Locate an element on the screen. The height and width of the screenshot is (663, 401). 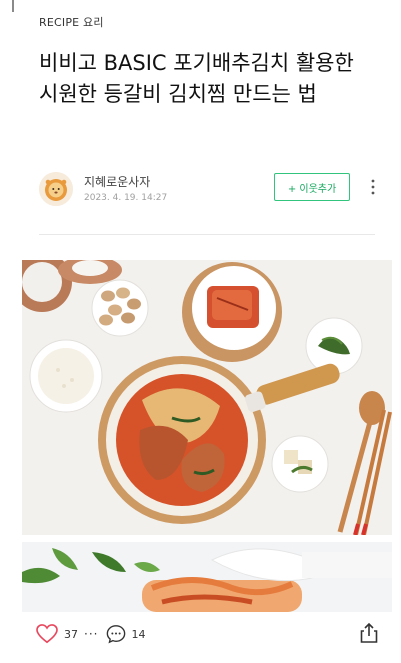
comment-icon is located at coordinates (112, 634).